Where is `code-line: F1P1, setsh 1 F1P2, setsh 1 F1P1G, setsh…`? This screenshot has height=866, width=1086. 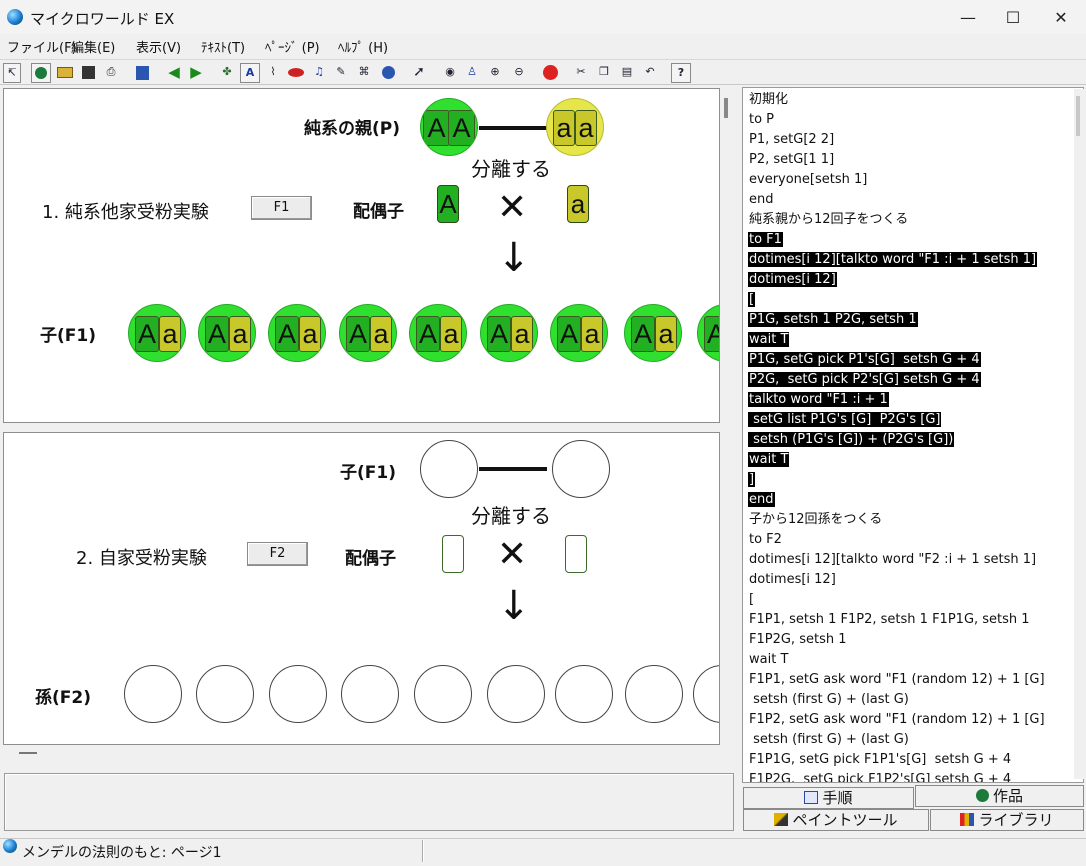 code-line: F1P1, setsh 1 F1P2, setsh 1 F1P1G, setsh… is located at coordinates (897, 620).